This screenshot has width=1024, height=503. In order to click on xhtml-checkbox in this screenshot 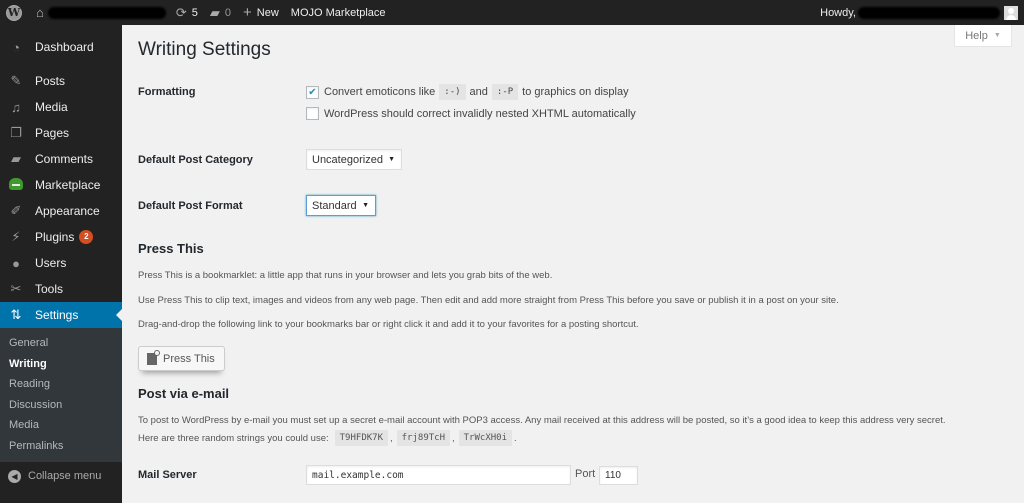, I will do `click(312, 113)`.